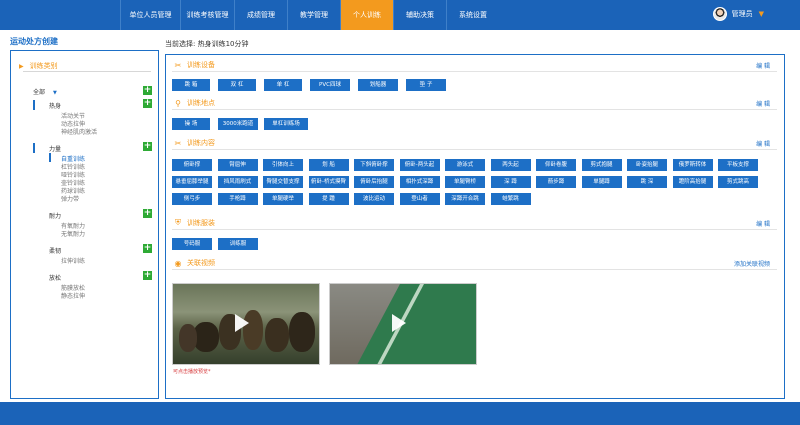  I want to click on equipment-item-button: 跳 箱, so click(191, 85).